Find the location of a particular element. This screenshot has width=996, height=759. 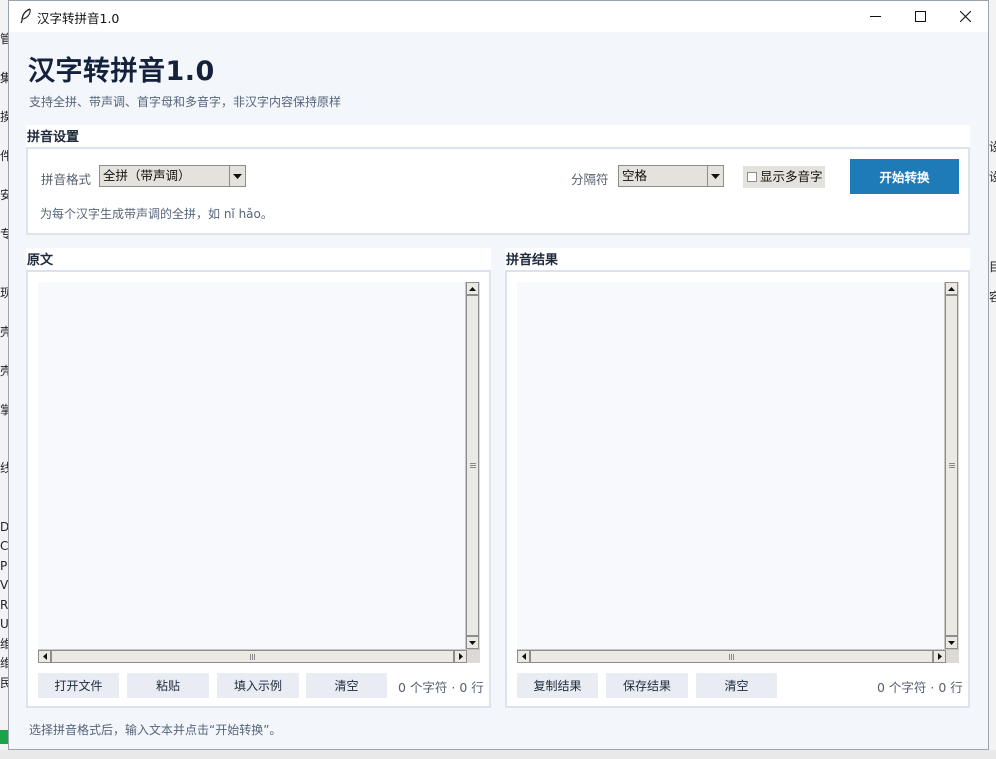

title-bar: 汉字转拼音1.0 is located at coordinates (498, 16).